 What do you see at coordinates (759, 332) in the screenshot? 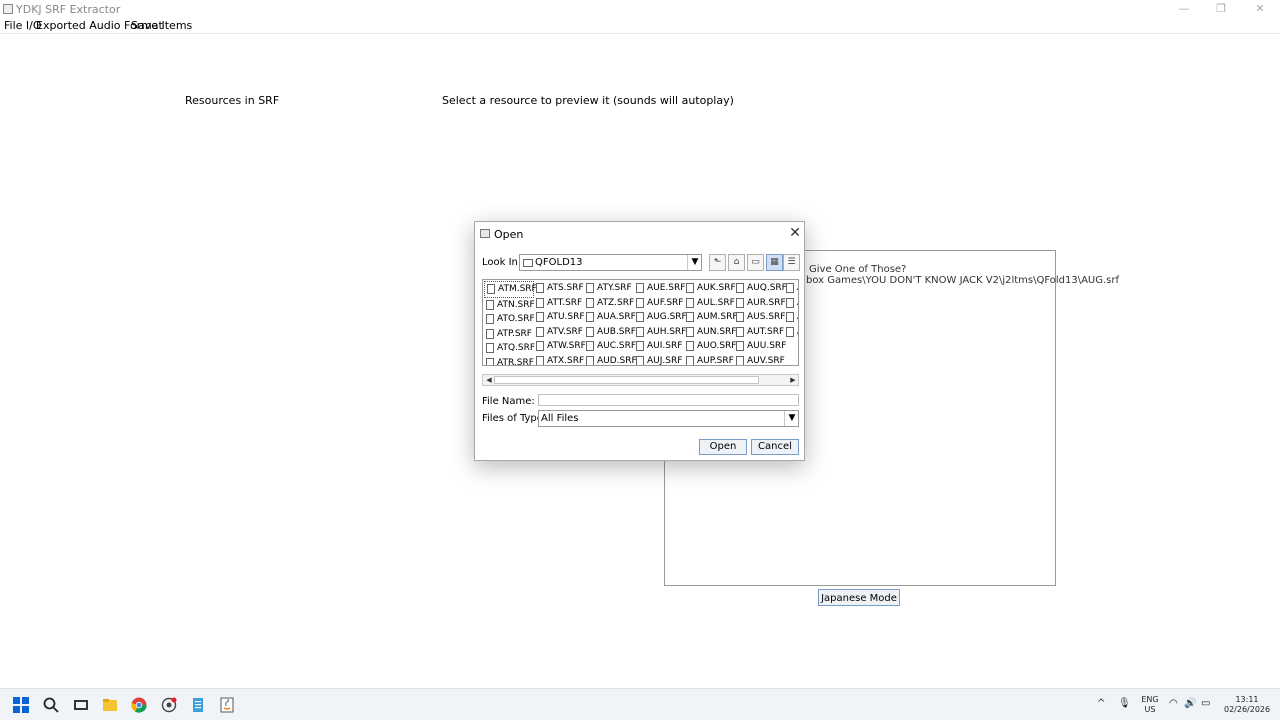
I see `file-item: AUT.SRF` at bounding box center [759, 332].